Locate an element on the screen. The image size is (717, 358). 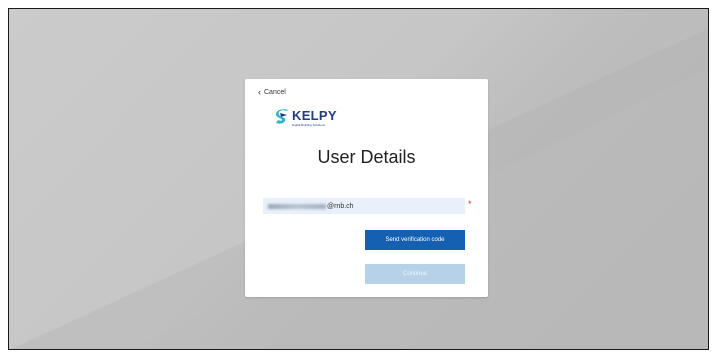
kelpy-logo-icon is located at coordinates (282, 116).